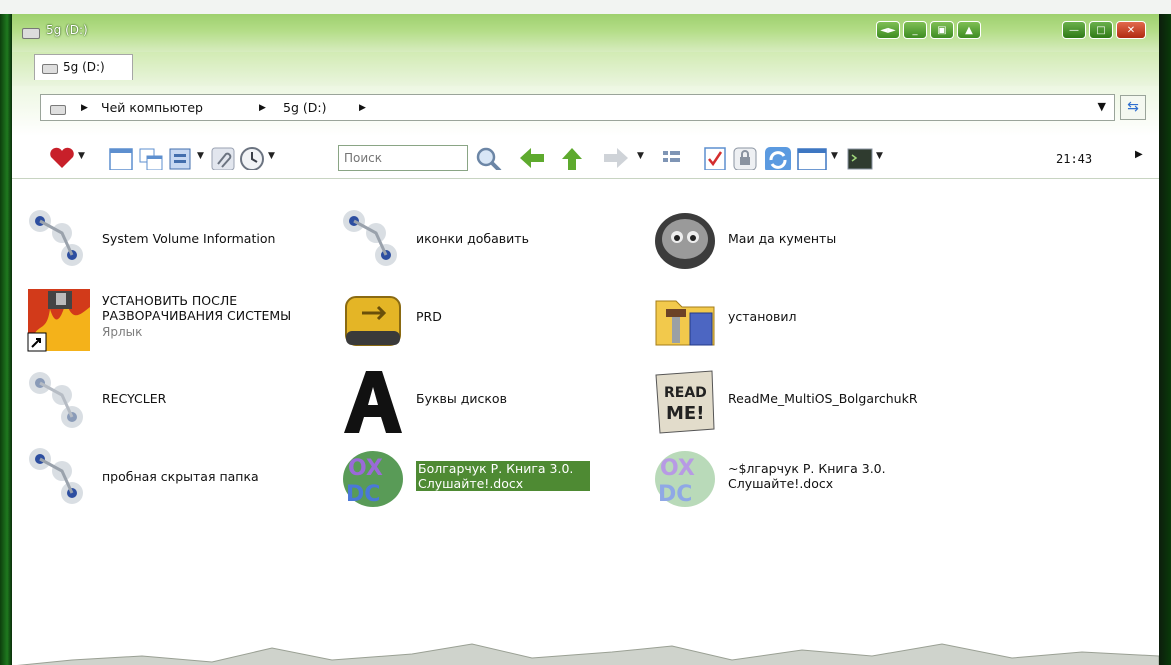 This screenshot has height=665, width=1171. I want to click on file-item: System Volume Information, so click(171, 243).